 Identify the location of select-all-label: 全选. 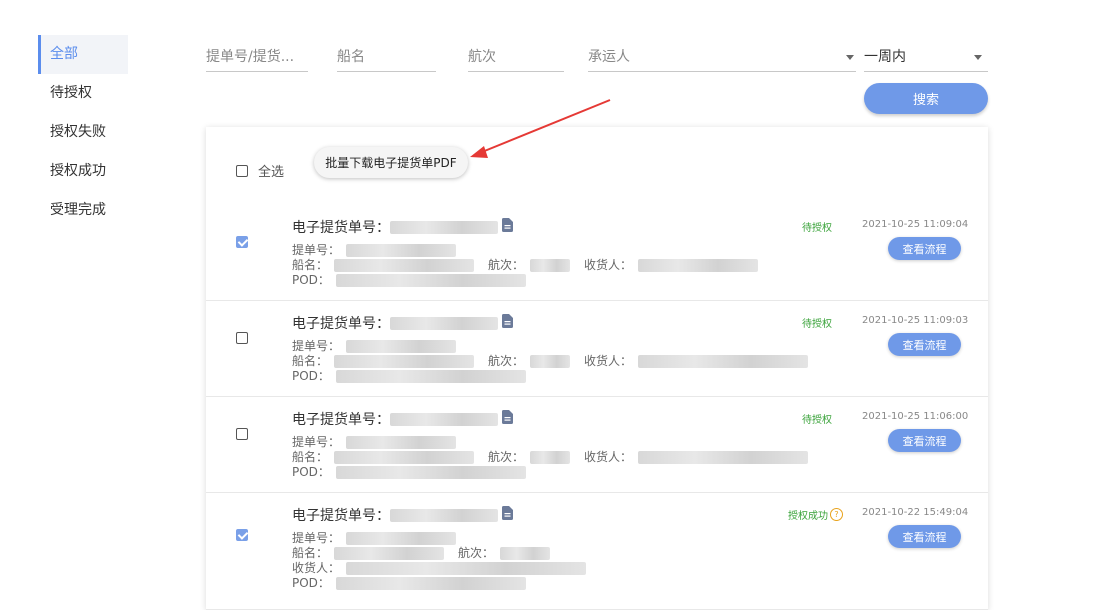
(271, 172).